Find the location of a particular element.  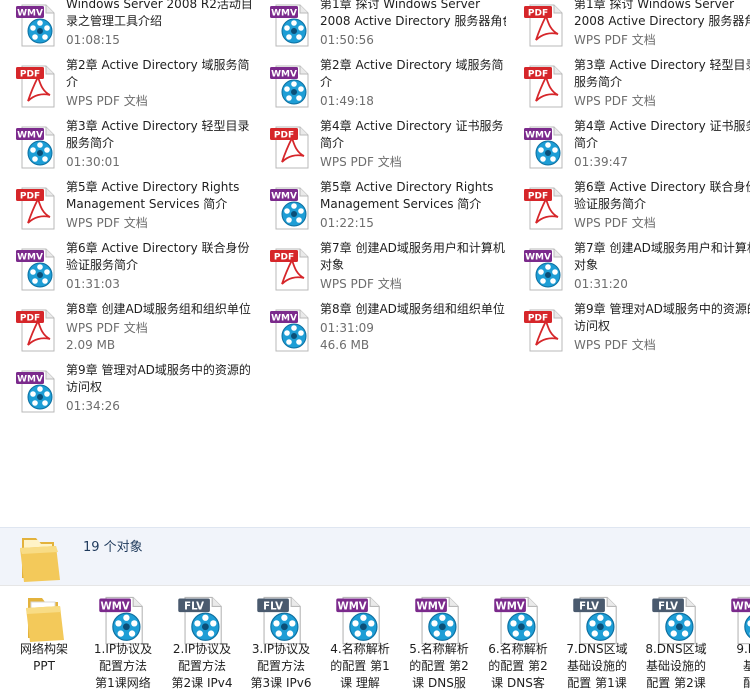

file-item: PDF 第8章 创建AD域服务组和组织单位 WPS PDF 文档 2.09 MB is located at coordinates (127, 330).